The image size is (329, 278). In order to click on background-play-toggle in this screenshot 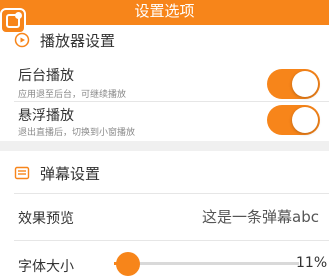, I will do `click(293, 84)`.